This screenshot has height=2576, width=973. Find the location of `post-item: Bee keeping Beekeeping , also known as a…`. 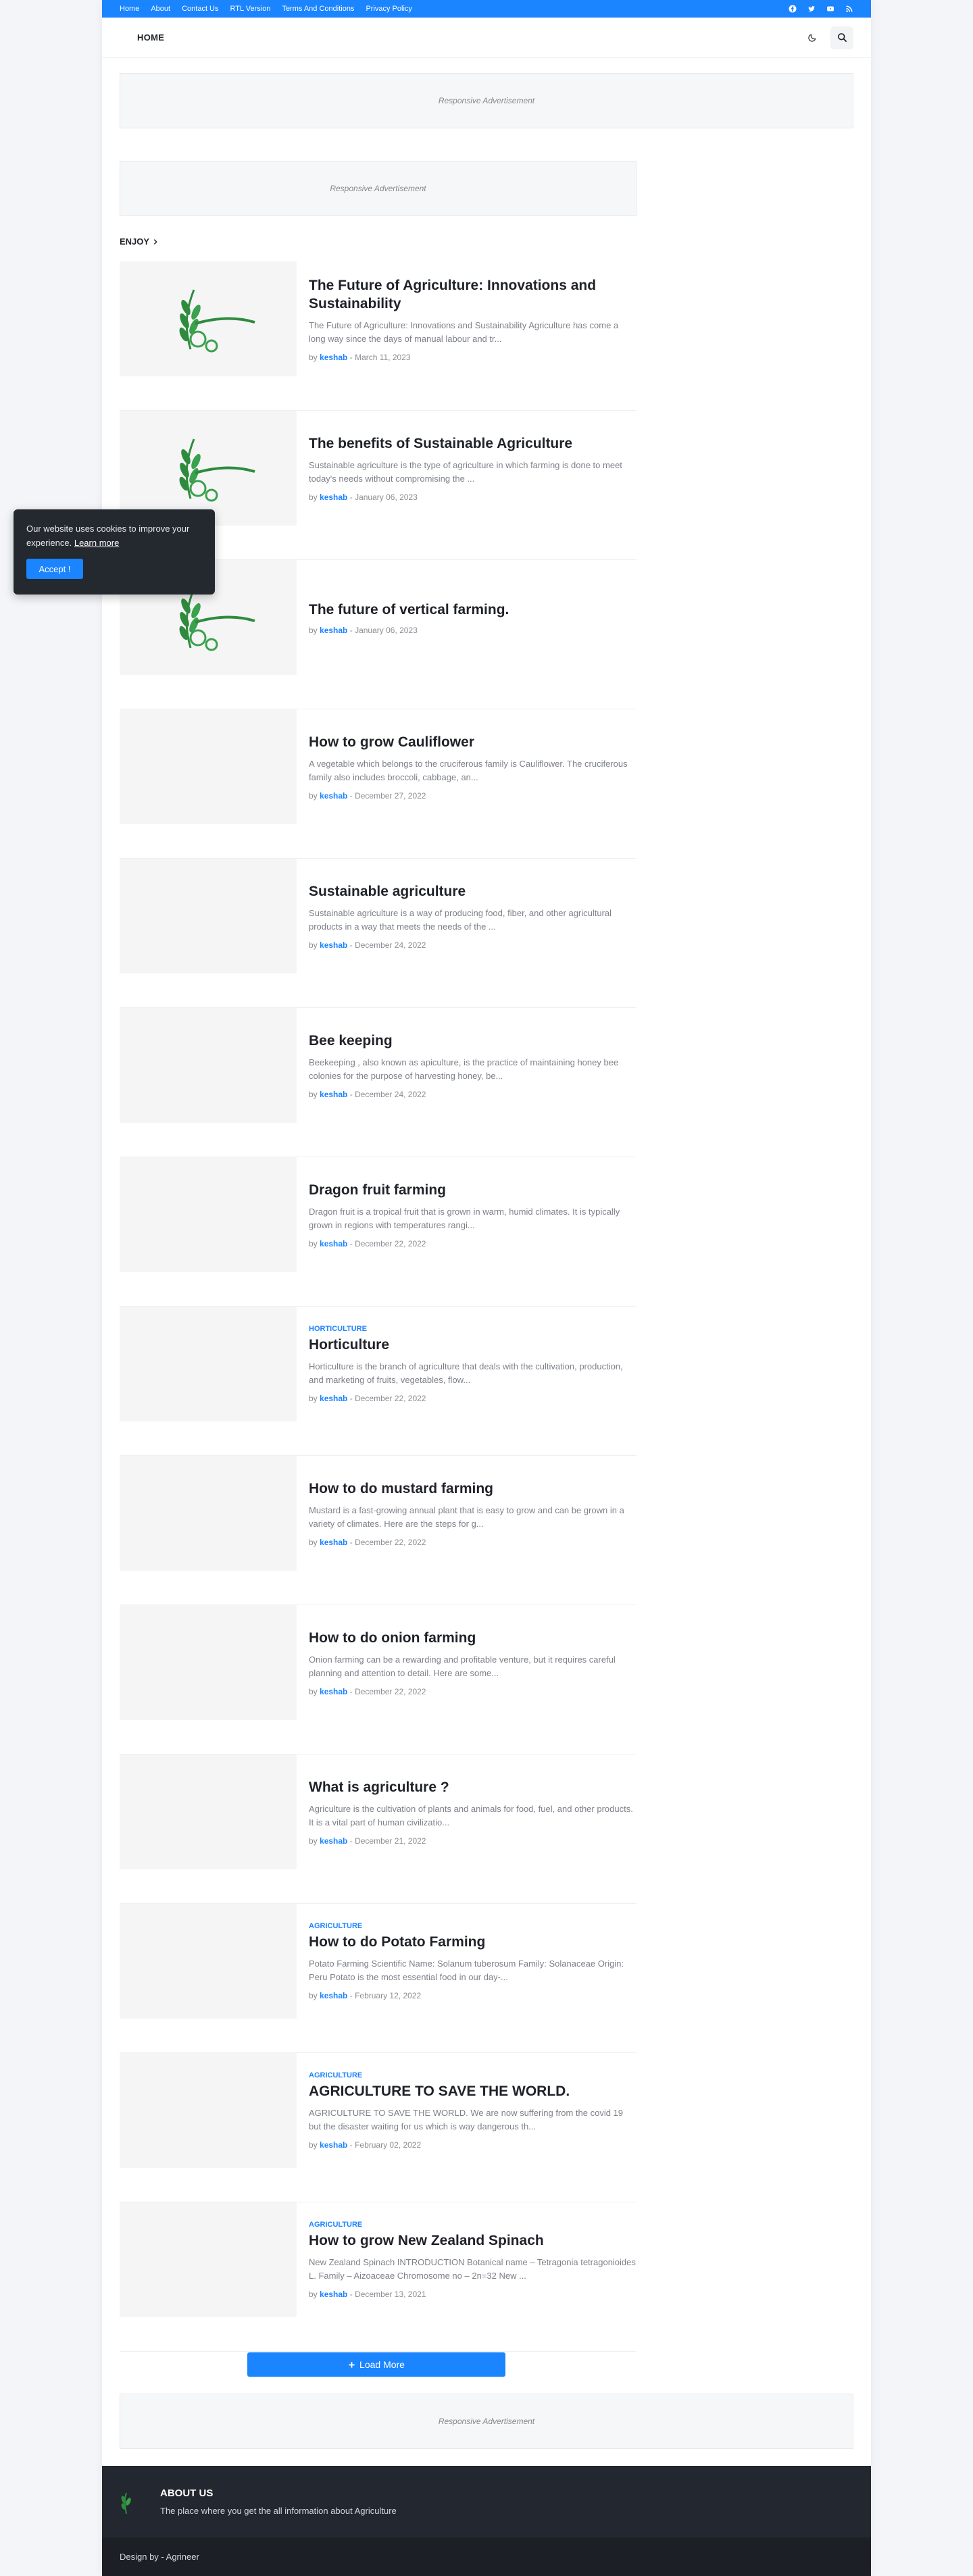

post-item: Bee keeping Beekeeping , also known as a… is located at coordinates (379, 1082).